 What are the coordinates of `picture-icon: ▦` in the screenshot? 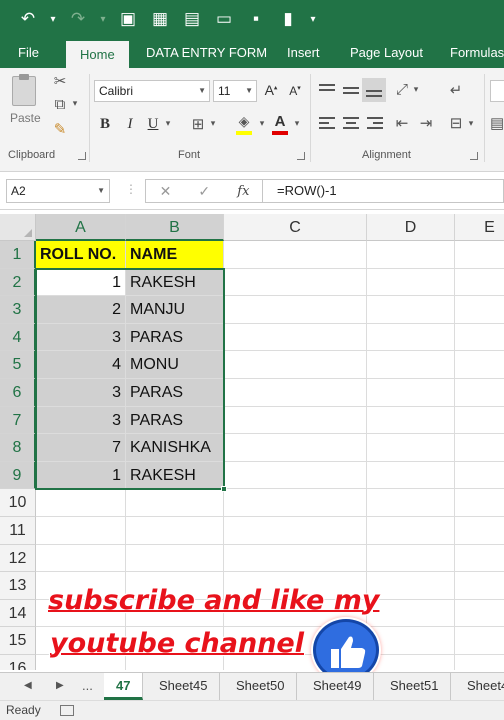 It's located at (160, 19).